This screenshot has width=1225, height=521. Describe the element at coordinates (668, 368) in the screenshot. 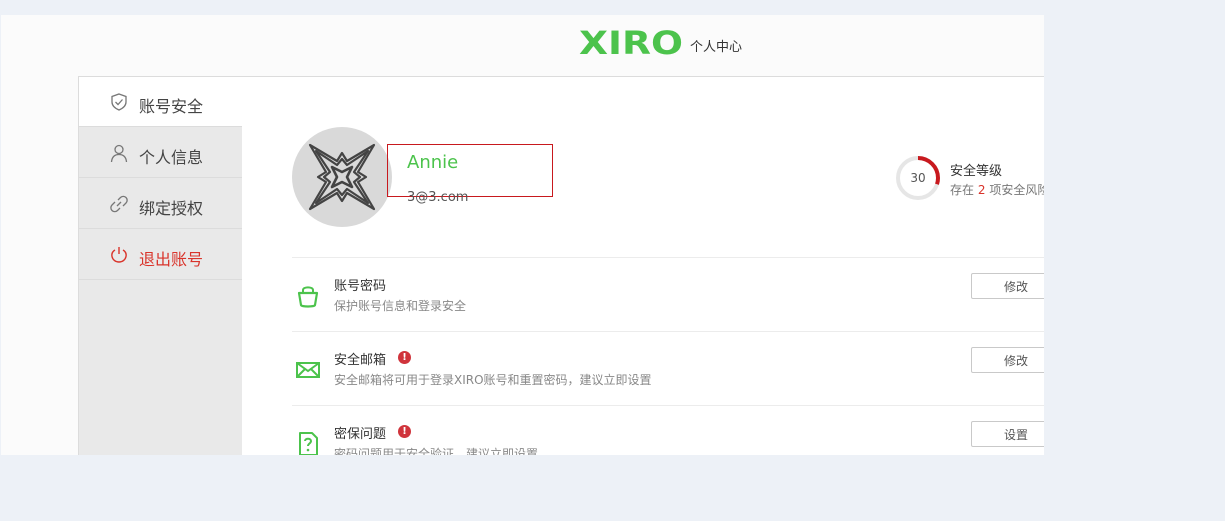

I see `setting-row-email: 安全邮箱 ! 安全邮箱将可用于登录XIRO账号和重置密码，建议立即设置 修改` at that location.